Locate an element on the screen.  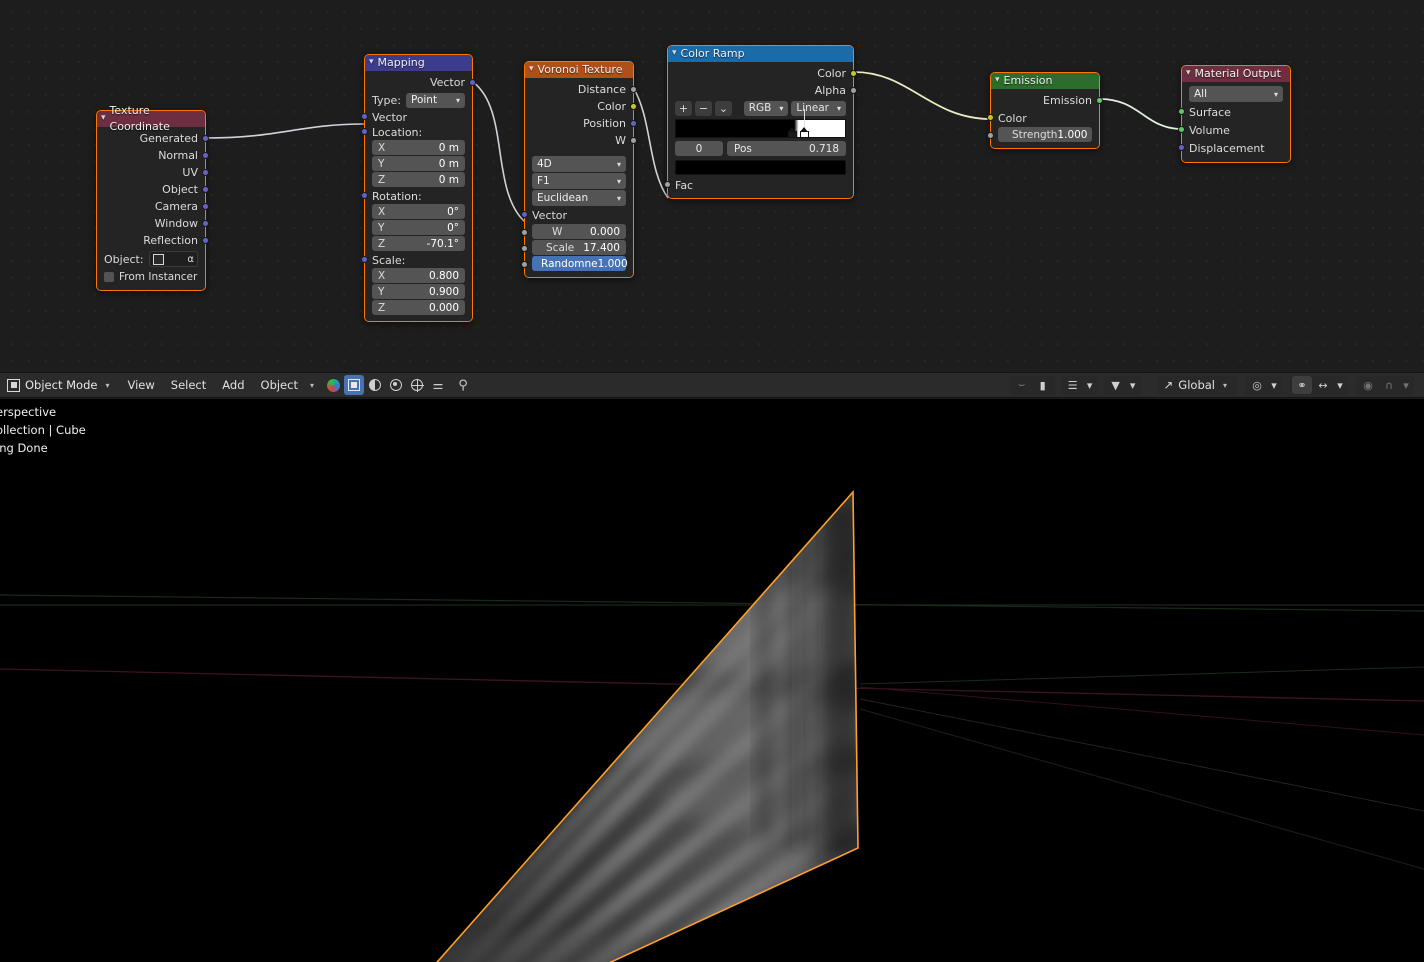
rotation-row: Rotation: is located at coordinates (416, 195).